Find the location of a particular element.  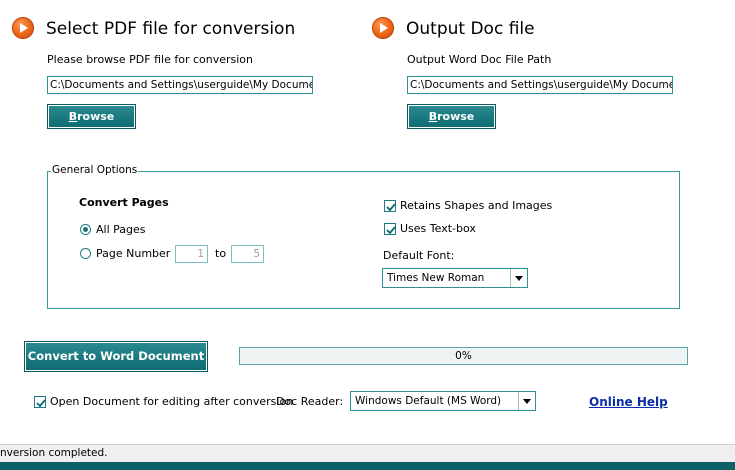

conversion-progress-bar: 0% is located at coordinates (463, 356).